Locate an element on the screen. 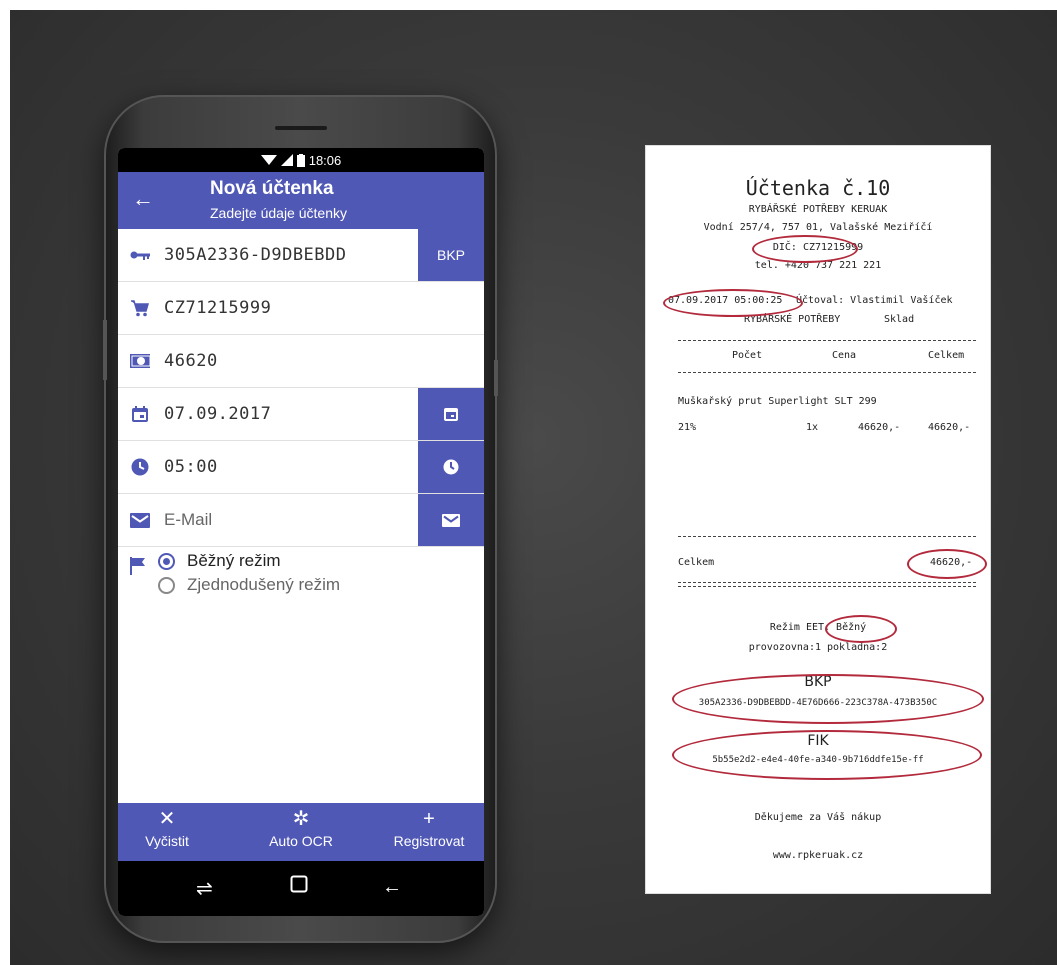  bkp-button: BKP is located at coordinates (451, 255).